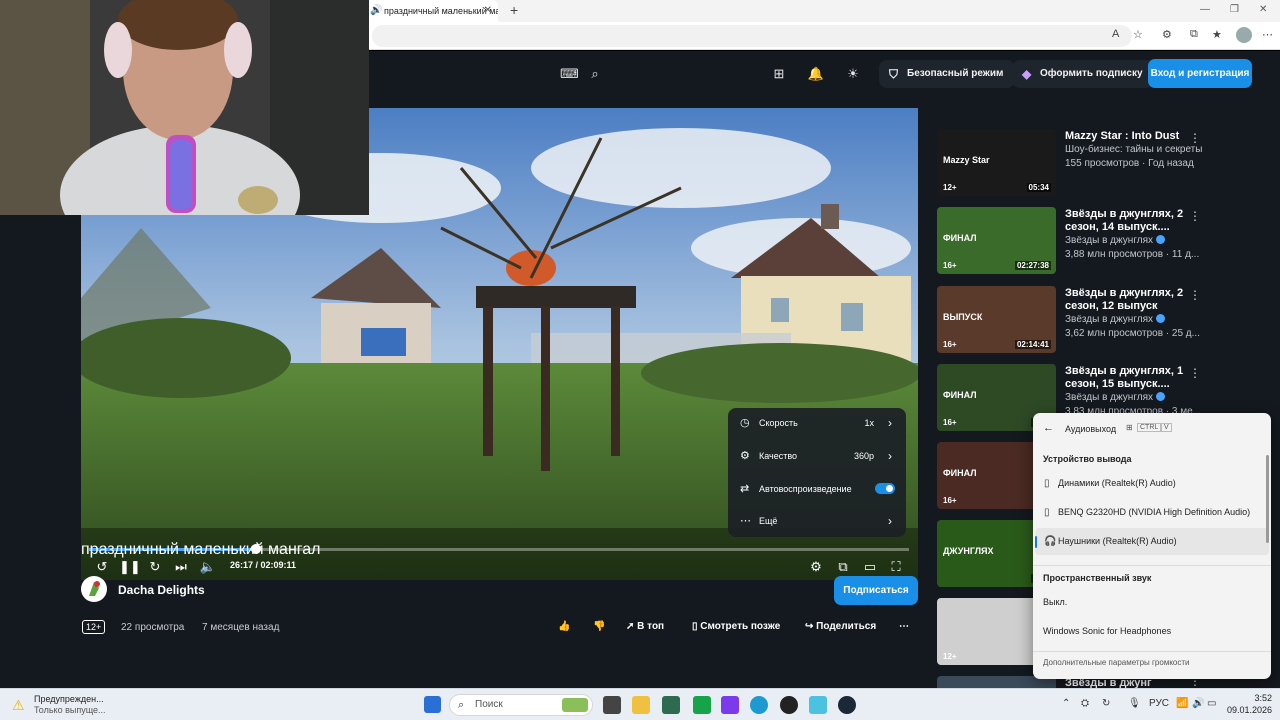 The width and height of the screenshot is (1280, 720). What do you see at coordinates (817, 489) in the screenshot?
I see `autoplay-menu-item: ⇄ Автовоспроизведение` at bounding box center [817, 489].